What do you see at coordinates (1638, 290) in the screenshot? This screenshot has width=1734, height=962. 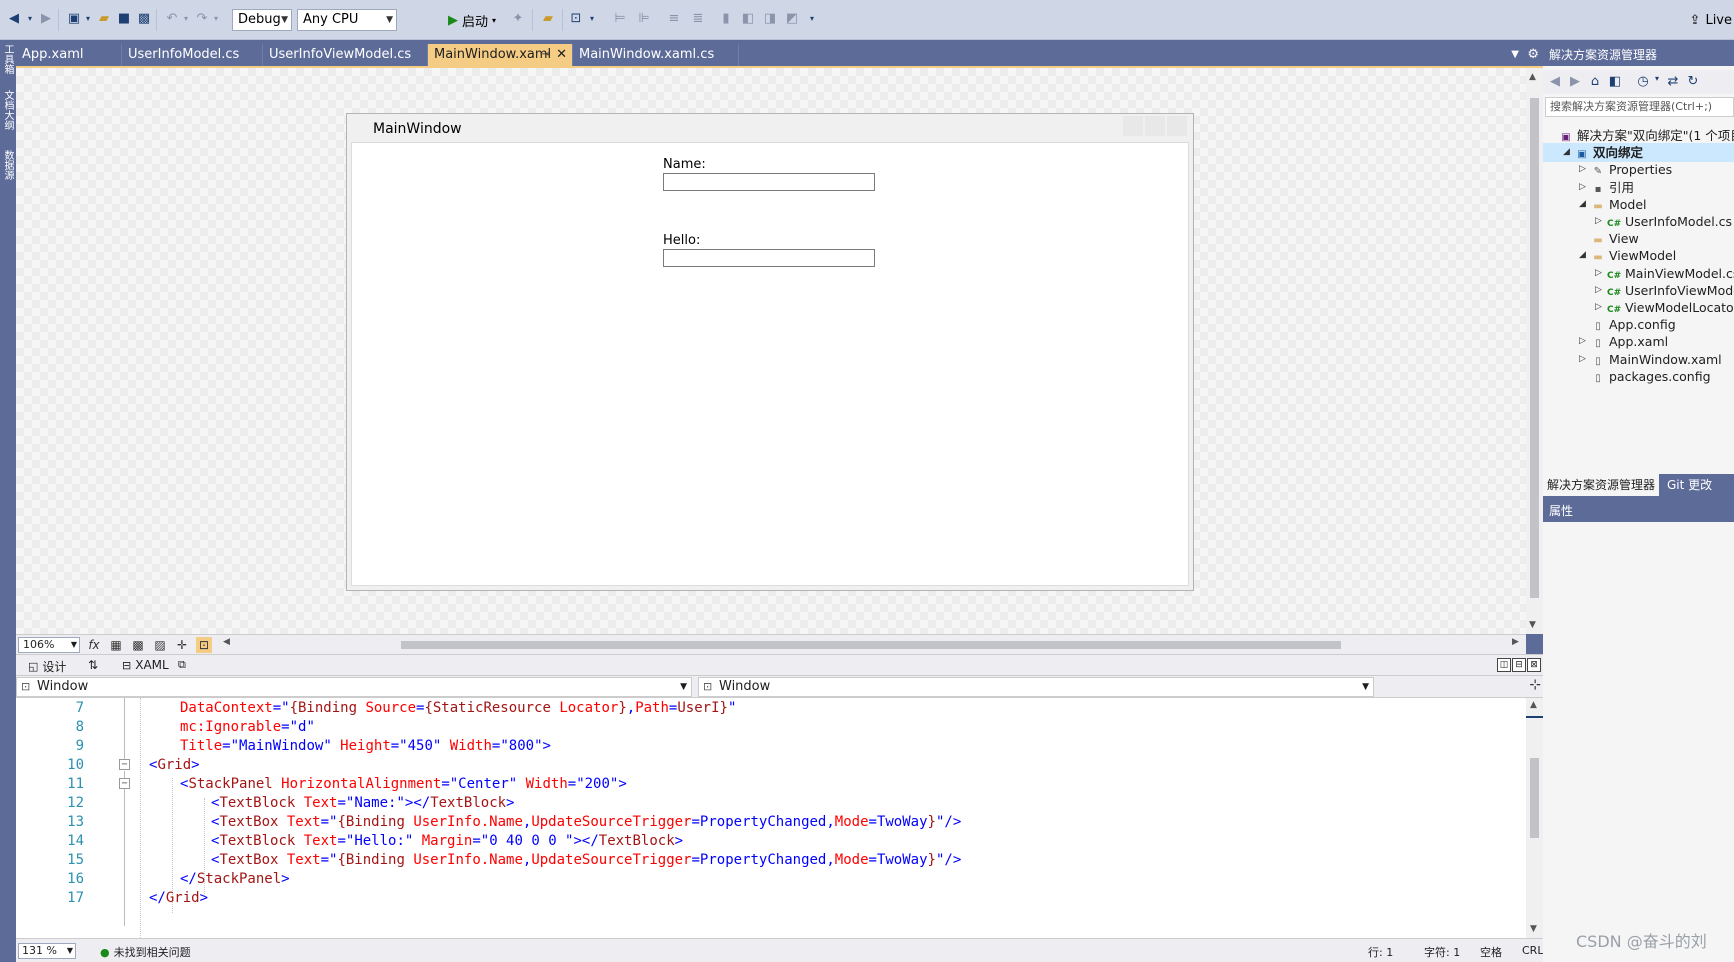 I see `tree-item: ▷C#UserInfoViewModel.cs` at bounding box center [1638, 290].